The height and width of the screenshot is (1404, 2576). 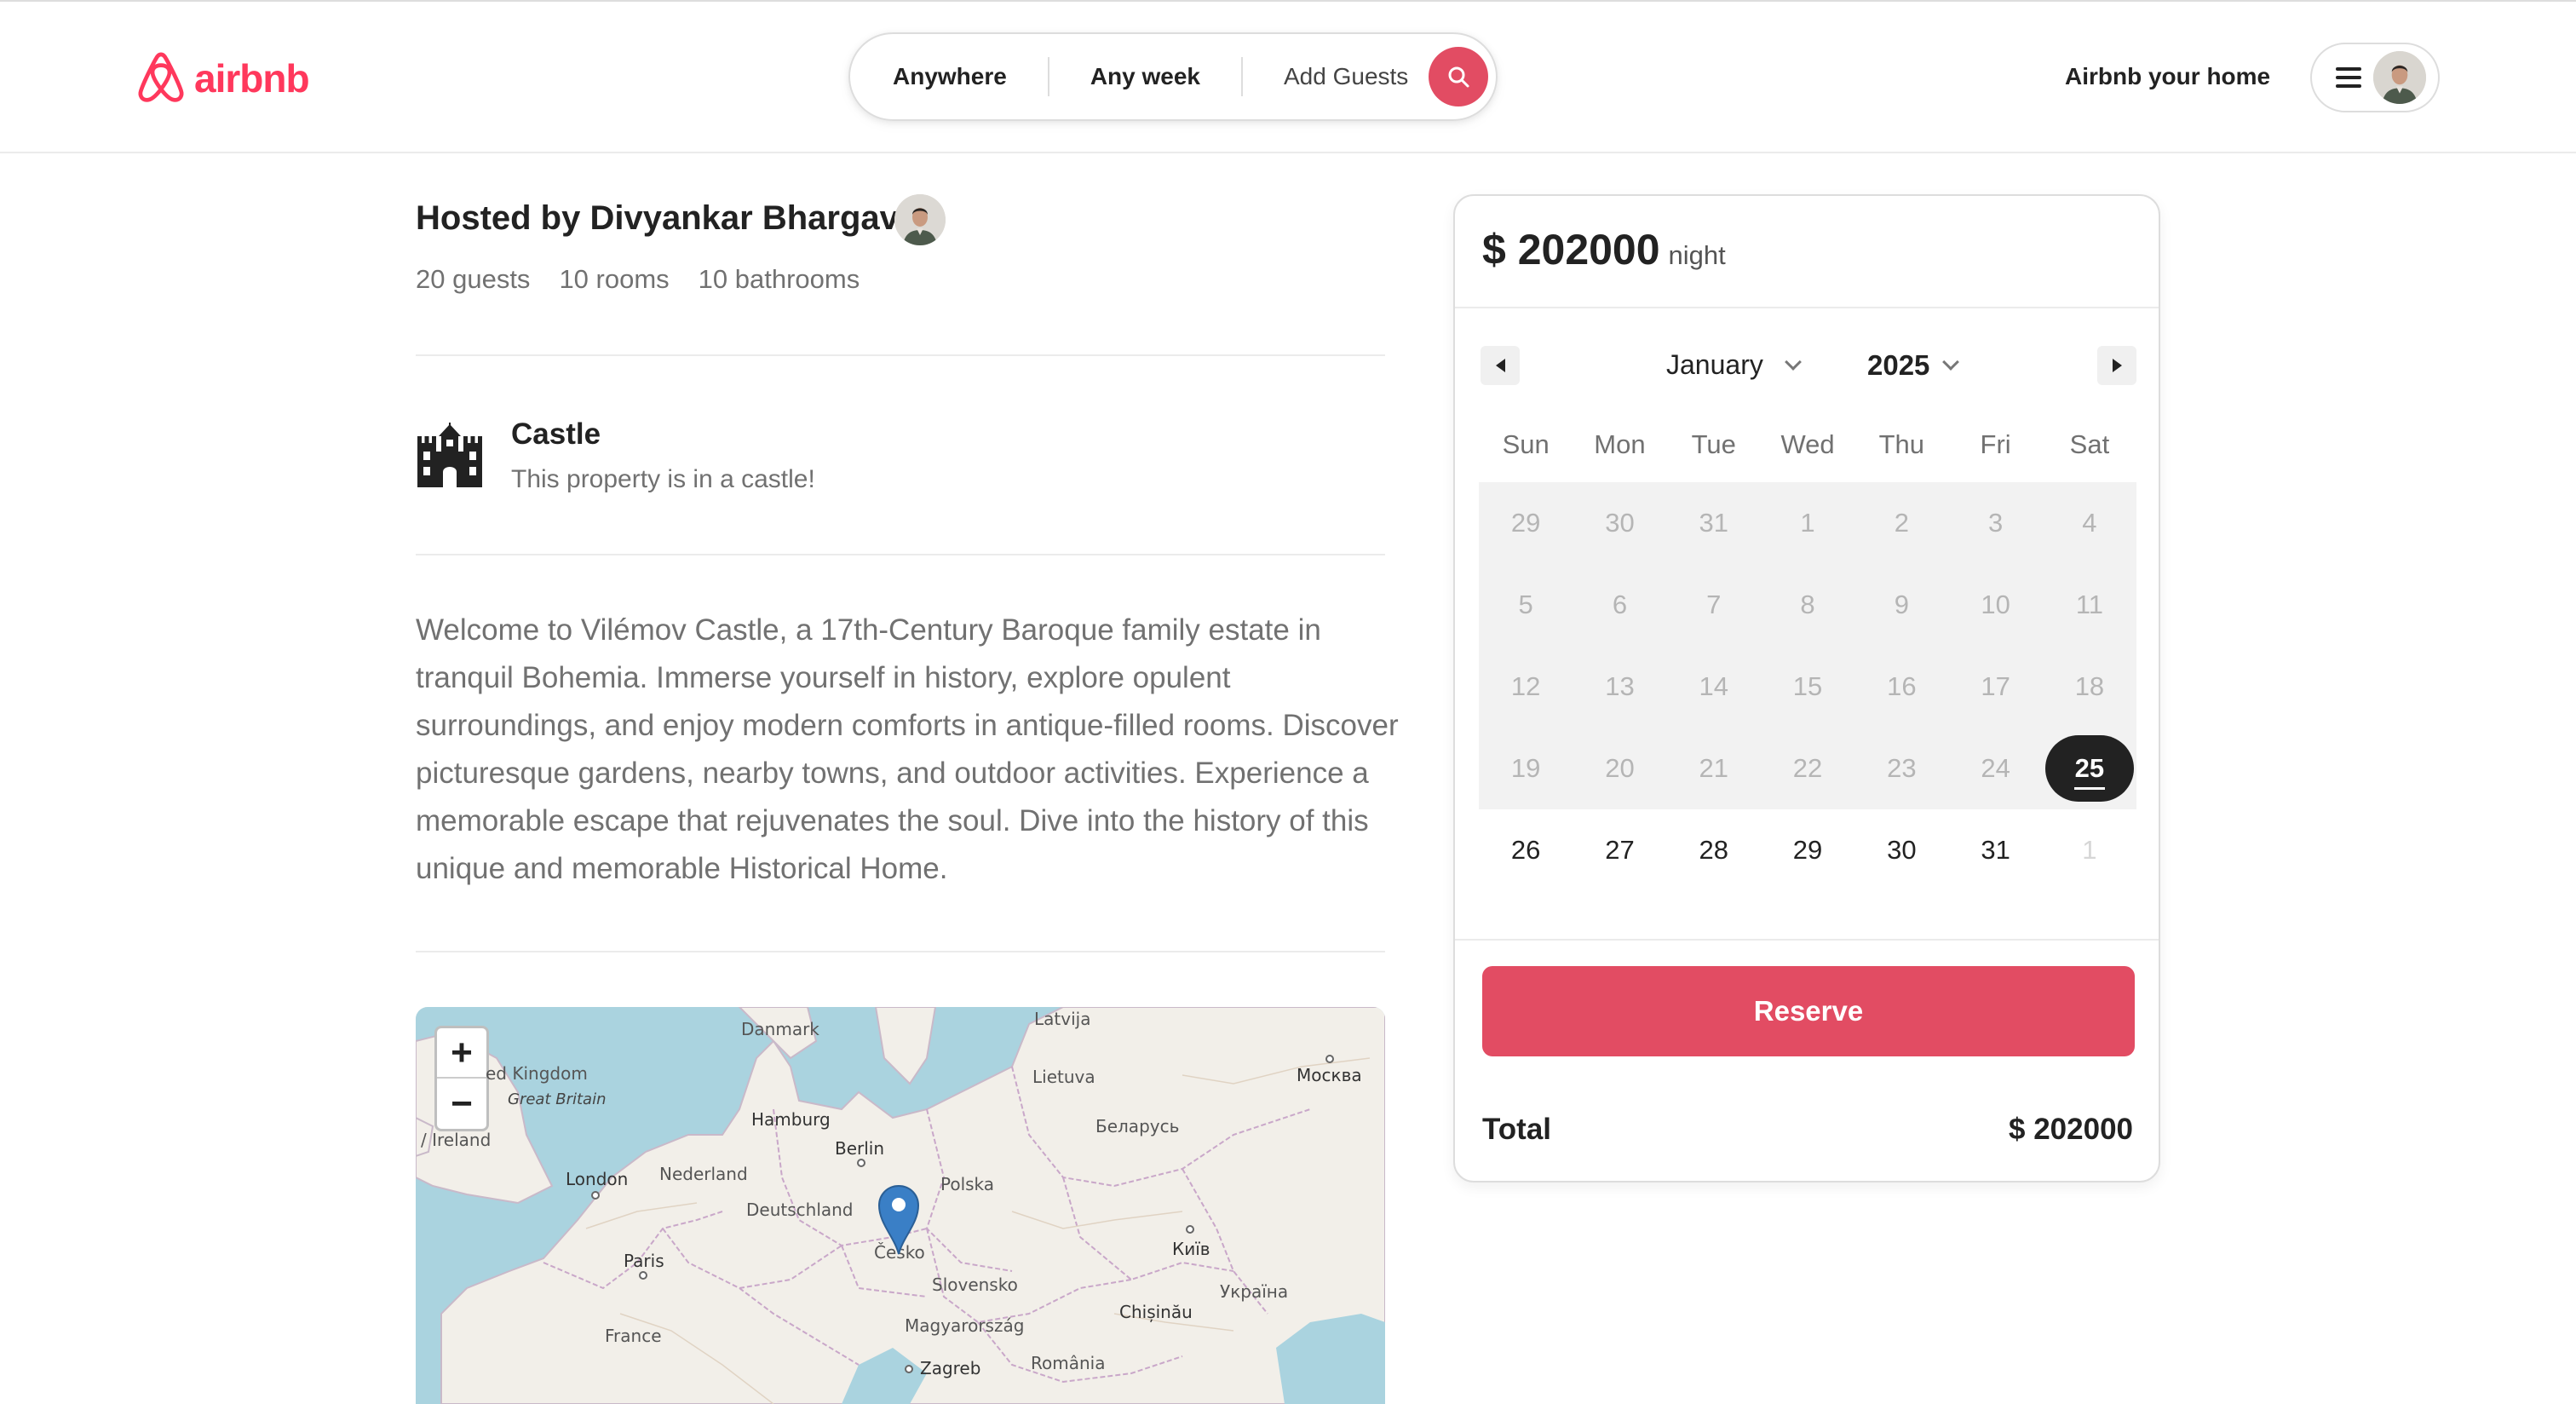 What do you see at coordinates (1145, 76) in the screenshot?
I see `search-dates-button: Any week` at bounding box center [1145, 76].